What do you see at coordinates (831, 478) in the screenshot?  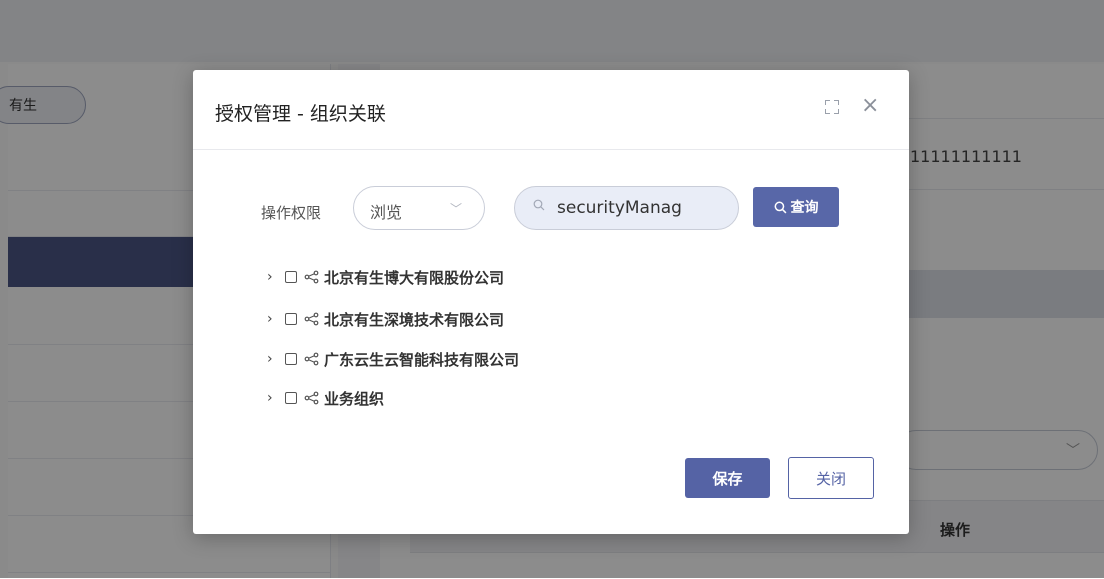 I see `close-button: 关闭` at bounding box center [831, 478].